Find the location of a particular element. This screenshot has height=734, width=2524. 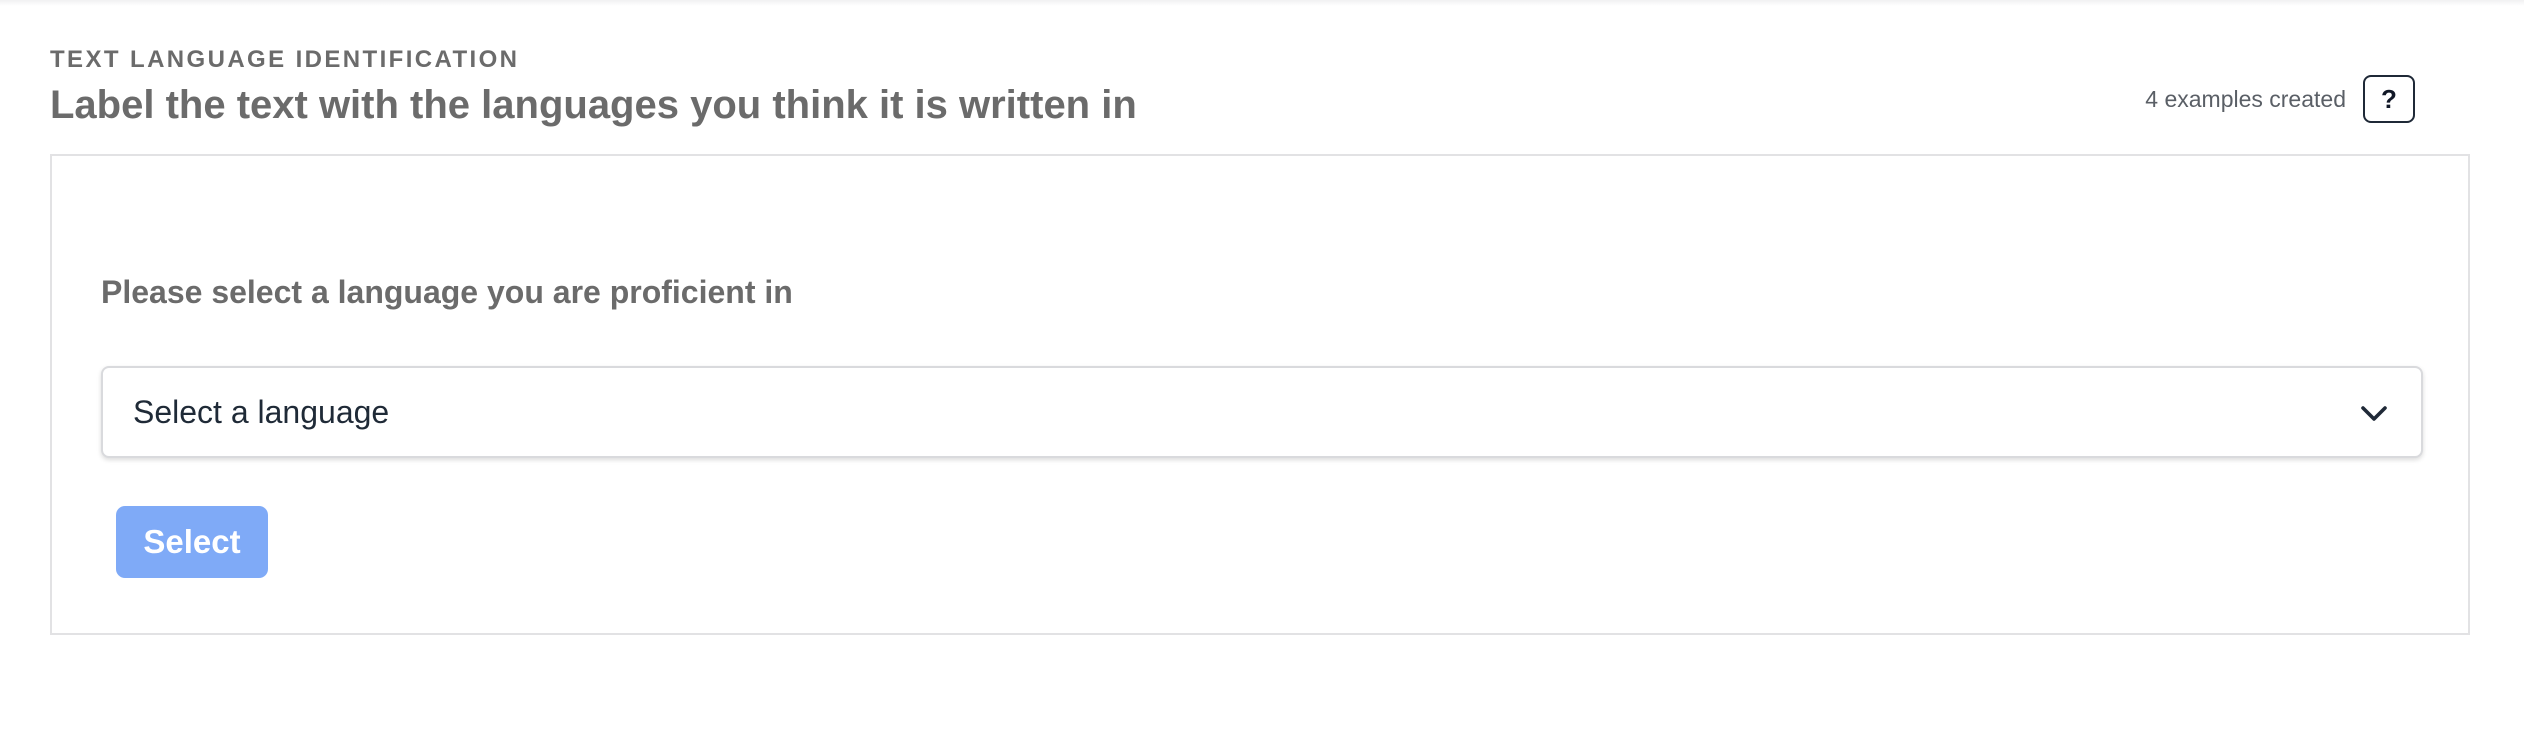

help-question-icon: ? is located at coordinates (2389, 98).